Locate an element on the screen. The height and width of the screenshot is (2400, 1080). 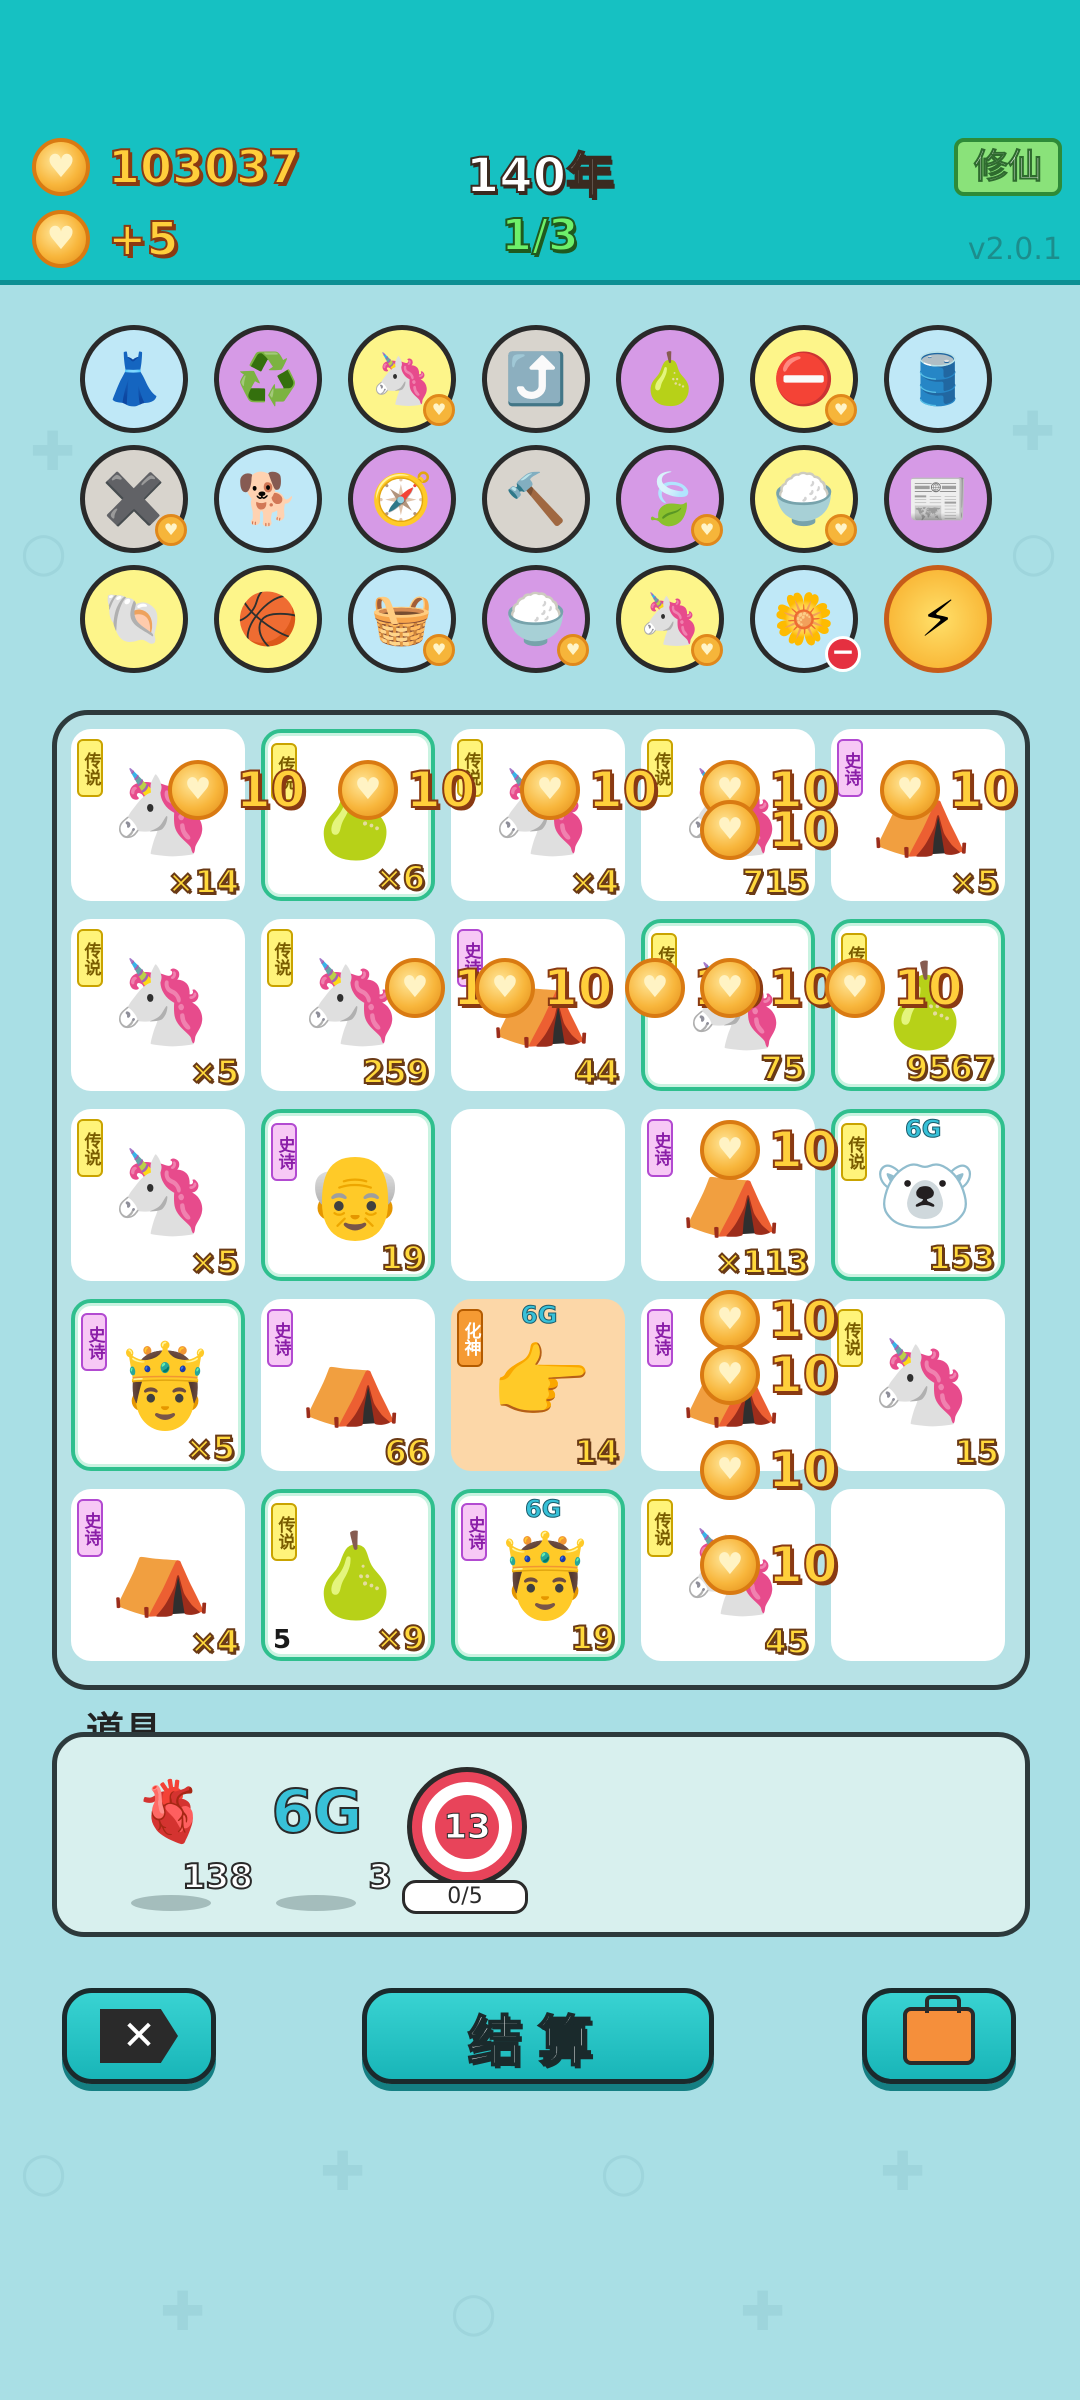
slot-tile: 化神 6G 👉 14 is located at coordinates (538, 1385).